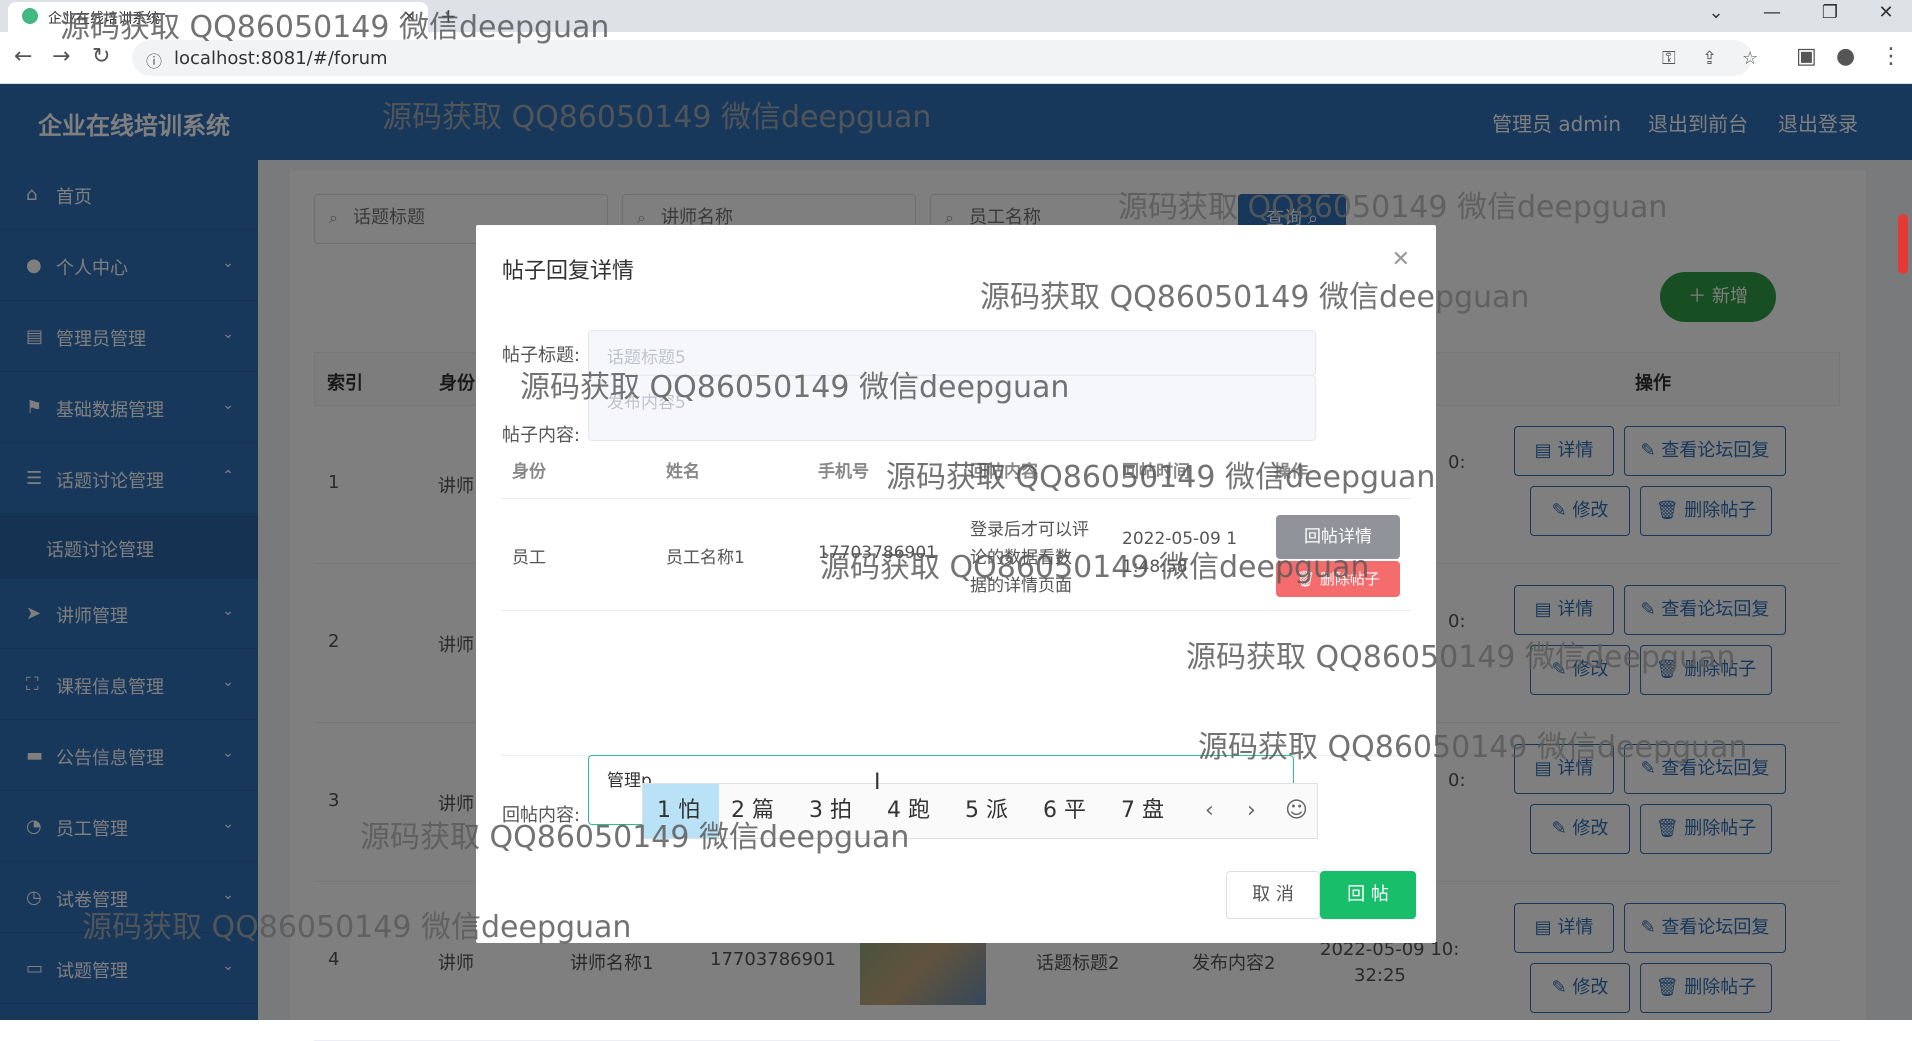 The width and height of the screenshot is (1912, 1041). Describe the element at coordinates (1891, 56) in the screenshot. I see `menu-icon: ⋮` at that location.